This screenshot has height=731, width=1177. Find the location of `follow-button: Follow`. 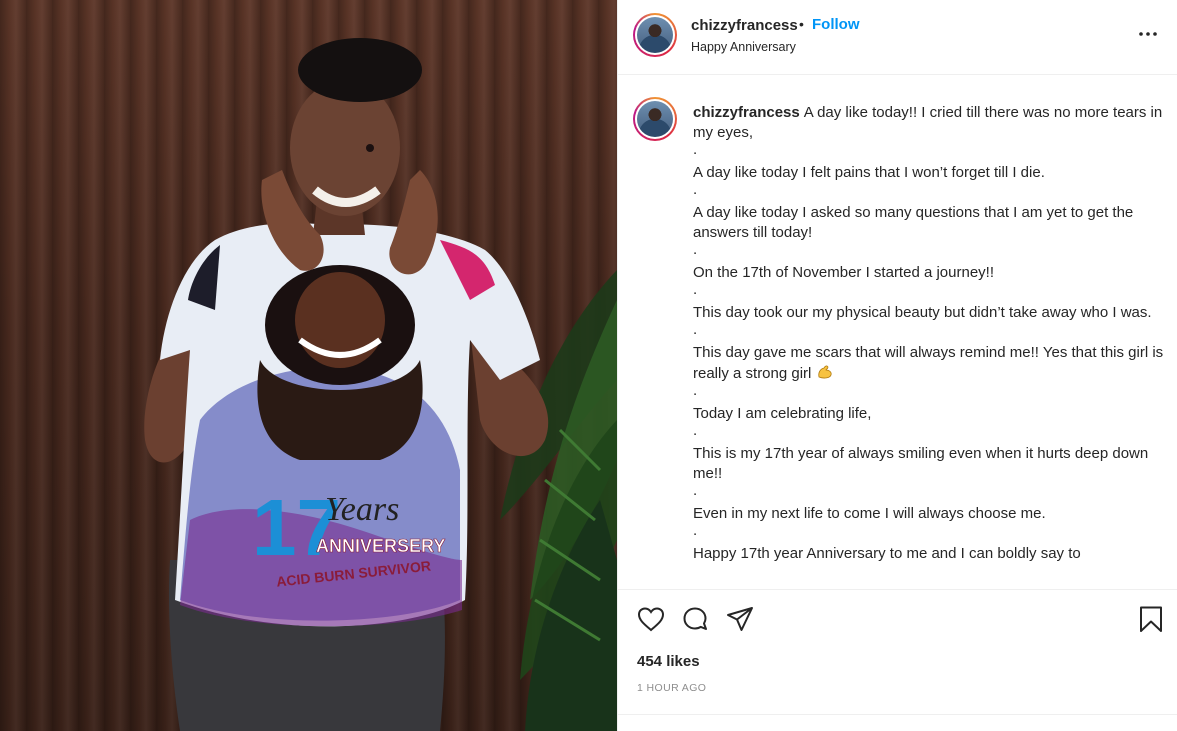

follow-button: Follow is located at coordinates (836, 24).